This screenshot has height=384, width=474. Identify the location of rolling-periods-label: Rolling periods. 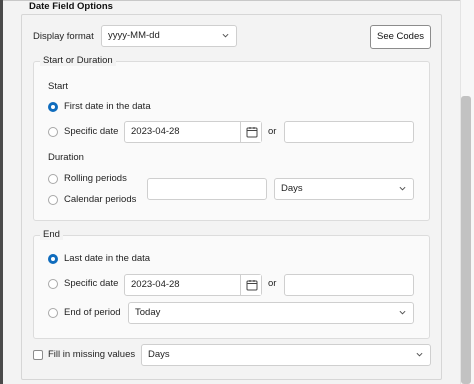
(95, 178).